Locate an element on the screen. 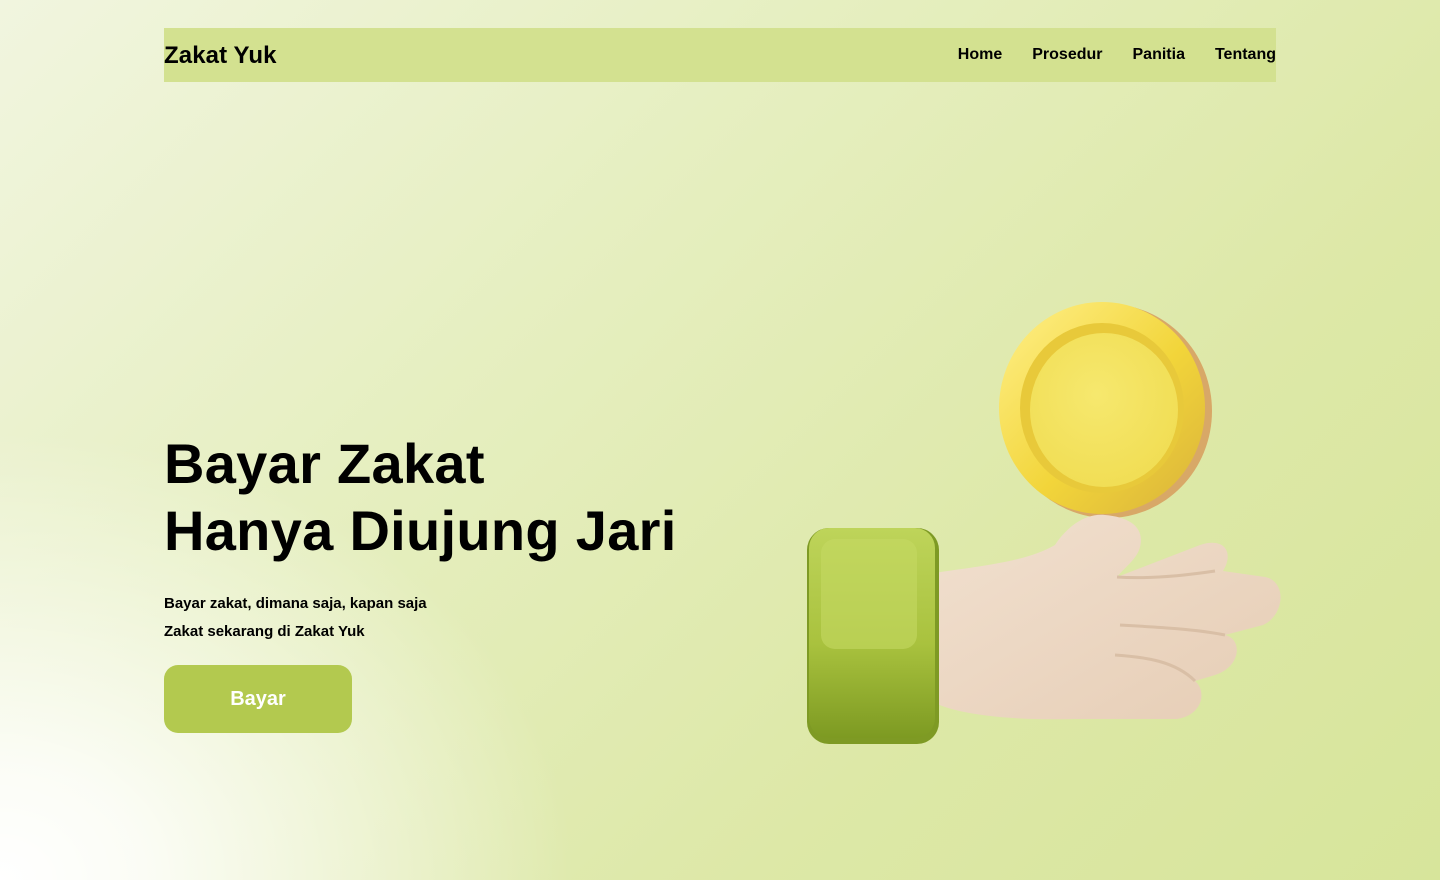 The width and height of the screenshot is (1440, 880). hero-title-line-1: Bayar Zakat is located at coordinates (324, 463).